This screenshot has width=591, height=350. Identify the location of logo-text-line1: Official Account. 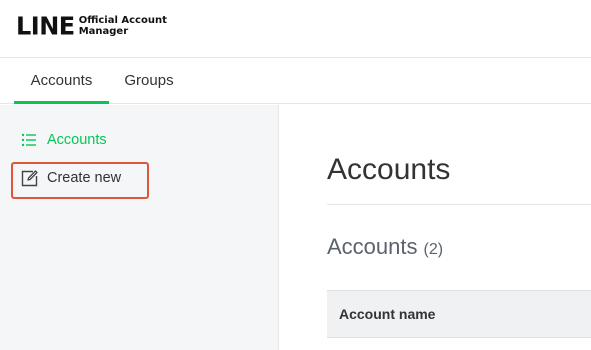
(122, 20).